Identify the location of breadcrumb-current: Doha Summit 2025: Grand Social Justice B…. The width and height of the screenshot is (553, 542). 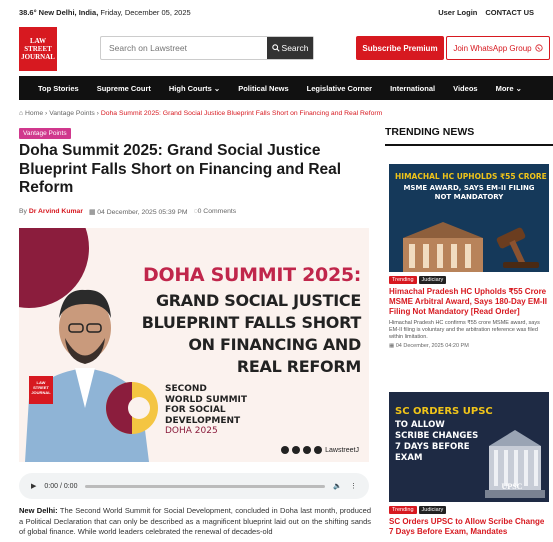
(241, 113).